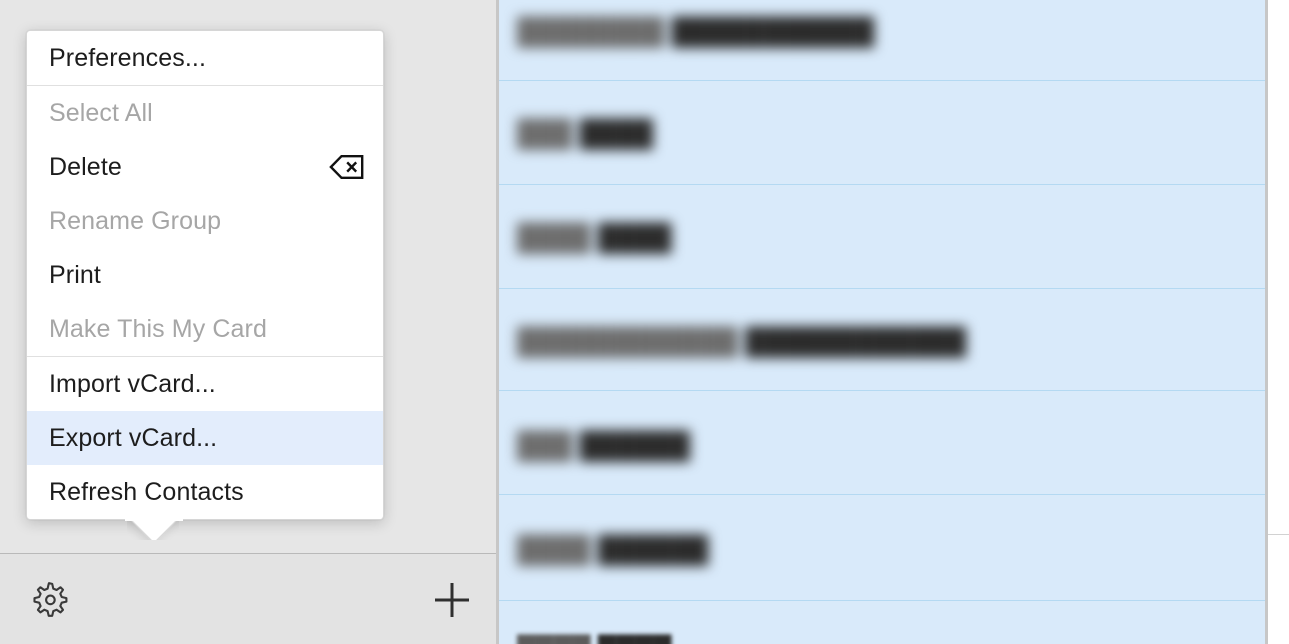  I want to click on contact-family-name: ███████████, so click(773, 31).